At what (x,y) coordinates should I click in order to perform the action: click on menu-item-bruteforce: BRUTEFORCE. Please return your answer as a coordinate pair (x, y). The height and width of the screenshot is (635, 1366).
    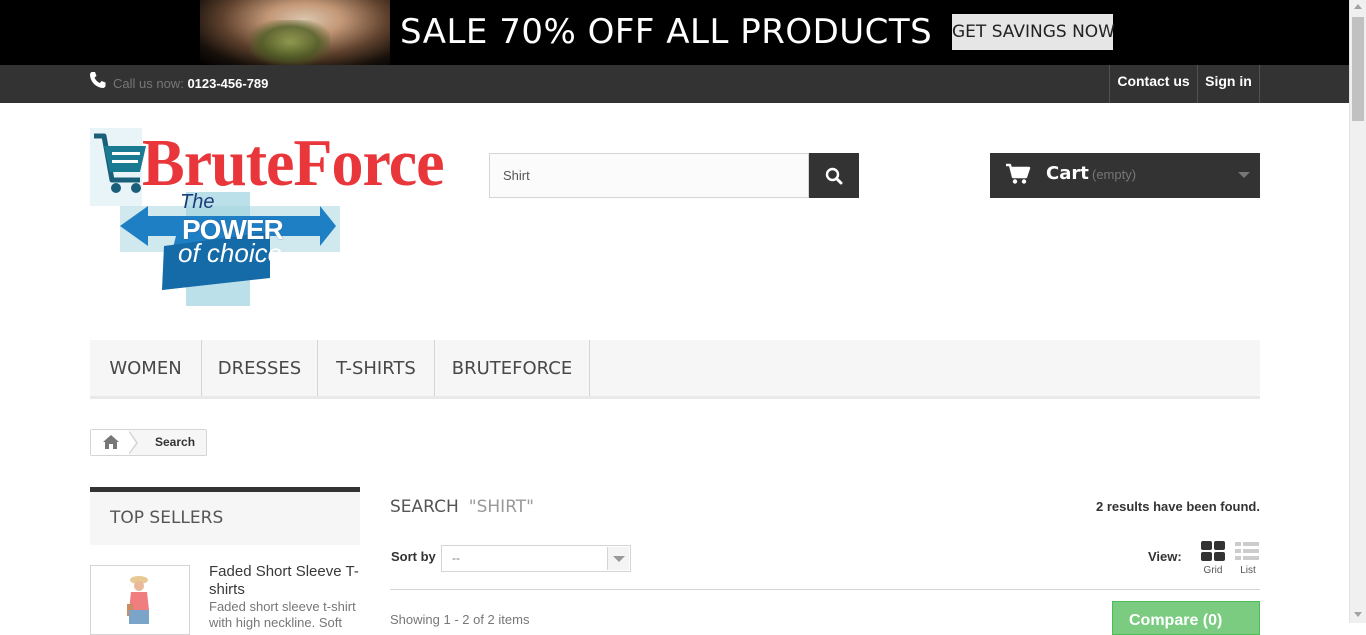
    Looking at the image, I should click on (512, 368).